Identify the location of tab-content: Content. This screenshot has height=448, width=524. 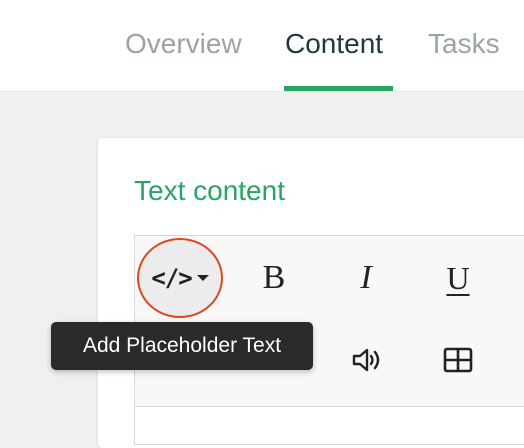
(334, 44).